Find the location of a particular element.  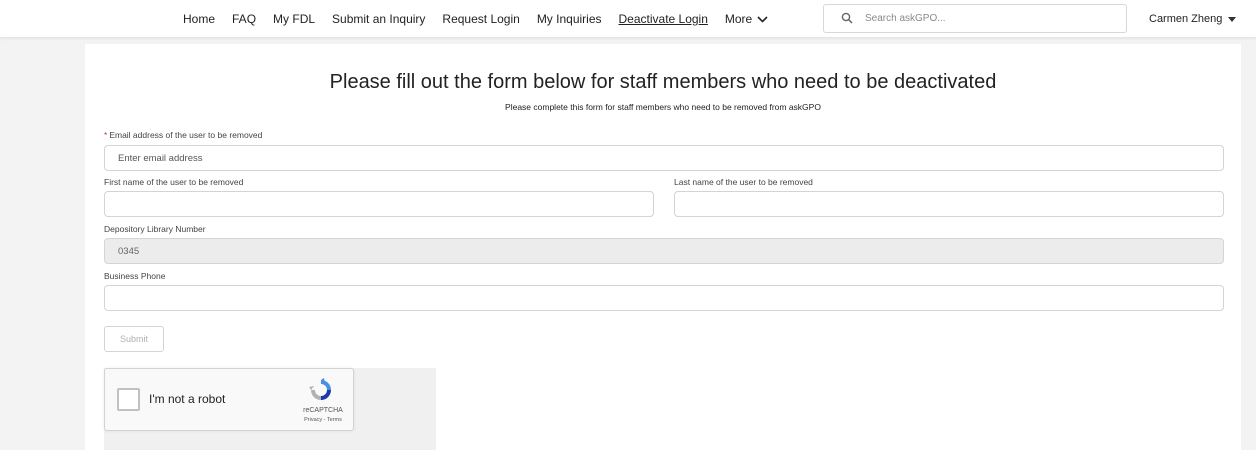

recaptcha-privacy-terms: Privacy - Terms is located at coordinates (323, 420).